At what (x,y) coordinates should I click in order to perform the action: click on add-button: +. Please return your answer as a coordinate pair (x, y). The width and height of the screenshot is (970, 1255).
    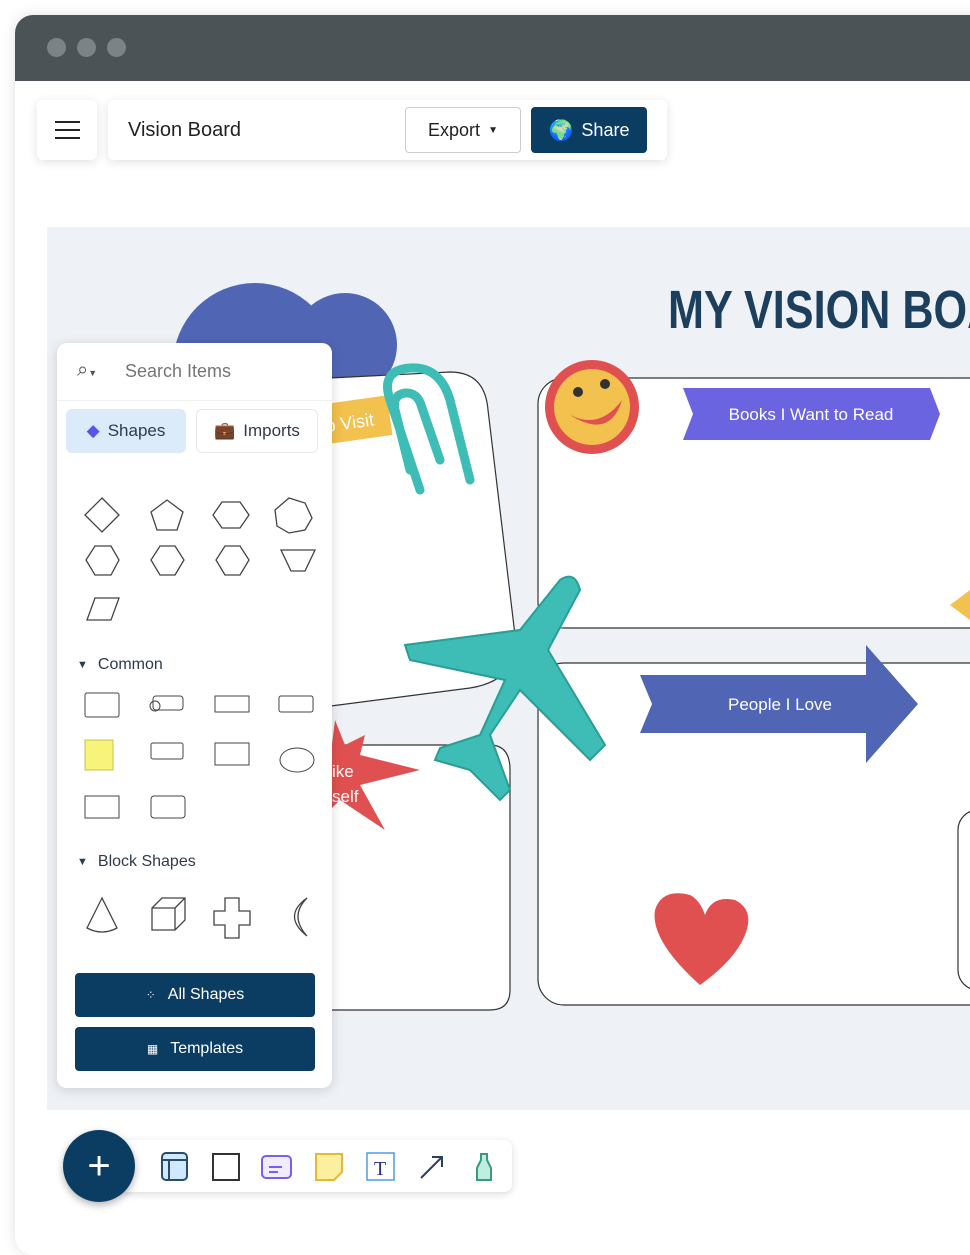
    Looking at the image, I should click on (99, 1166).